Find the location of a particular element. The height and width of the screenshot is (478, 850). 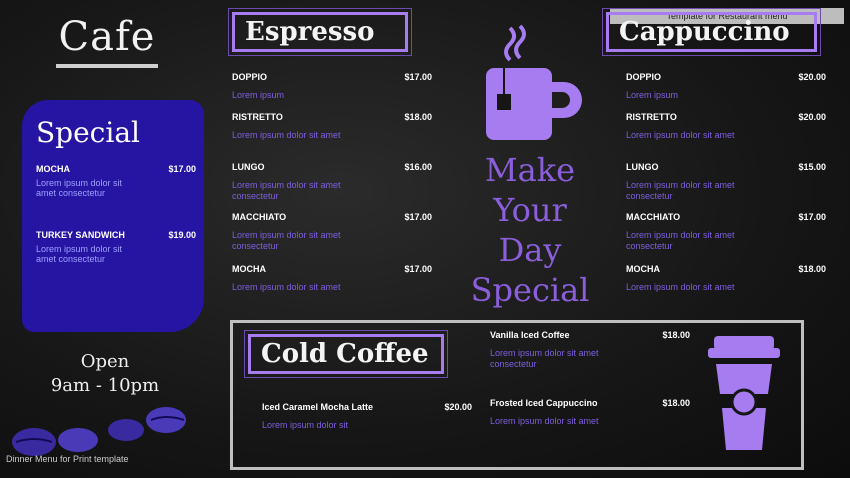

opening-hours: Open 9am - 10pm is located at coordinates (105, 374).